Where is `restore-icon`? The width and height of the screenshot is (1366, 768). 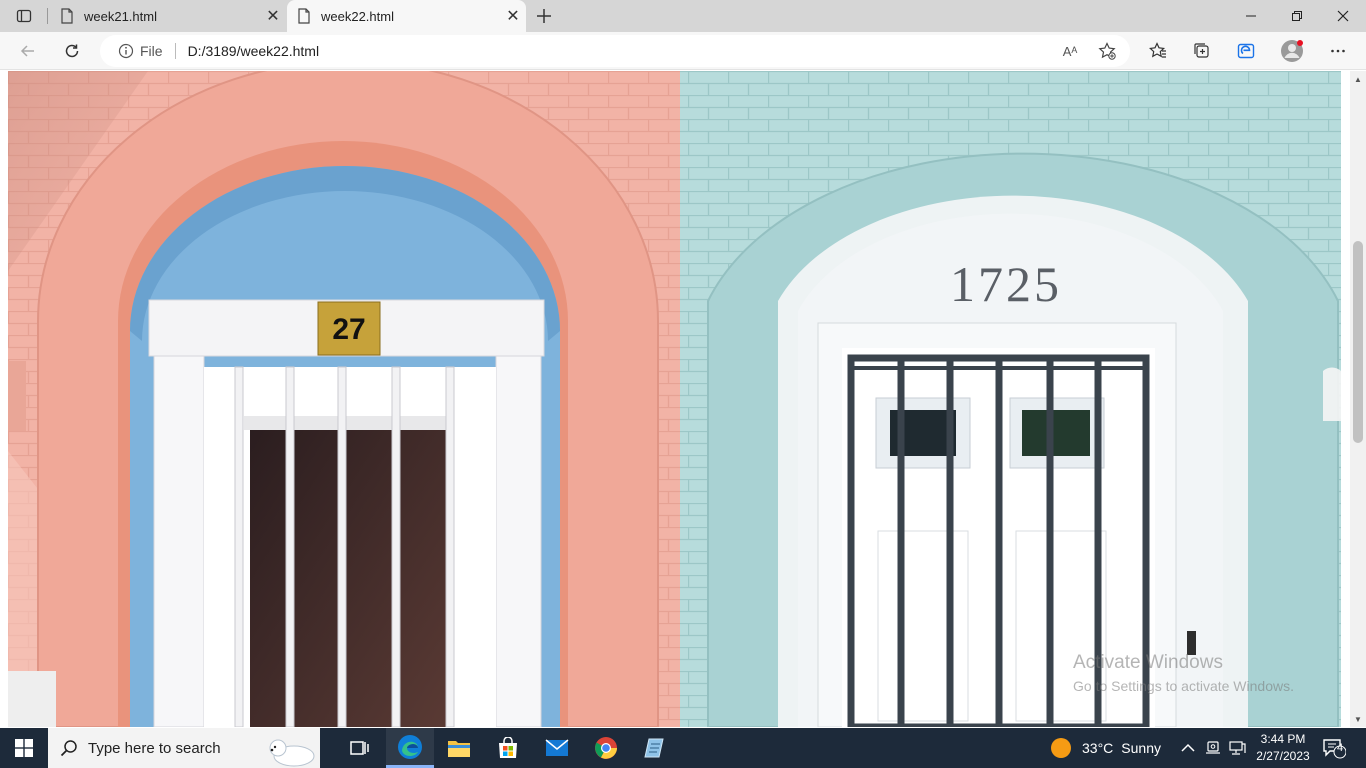
restore-icon is located at coordinates (1297, 16).